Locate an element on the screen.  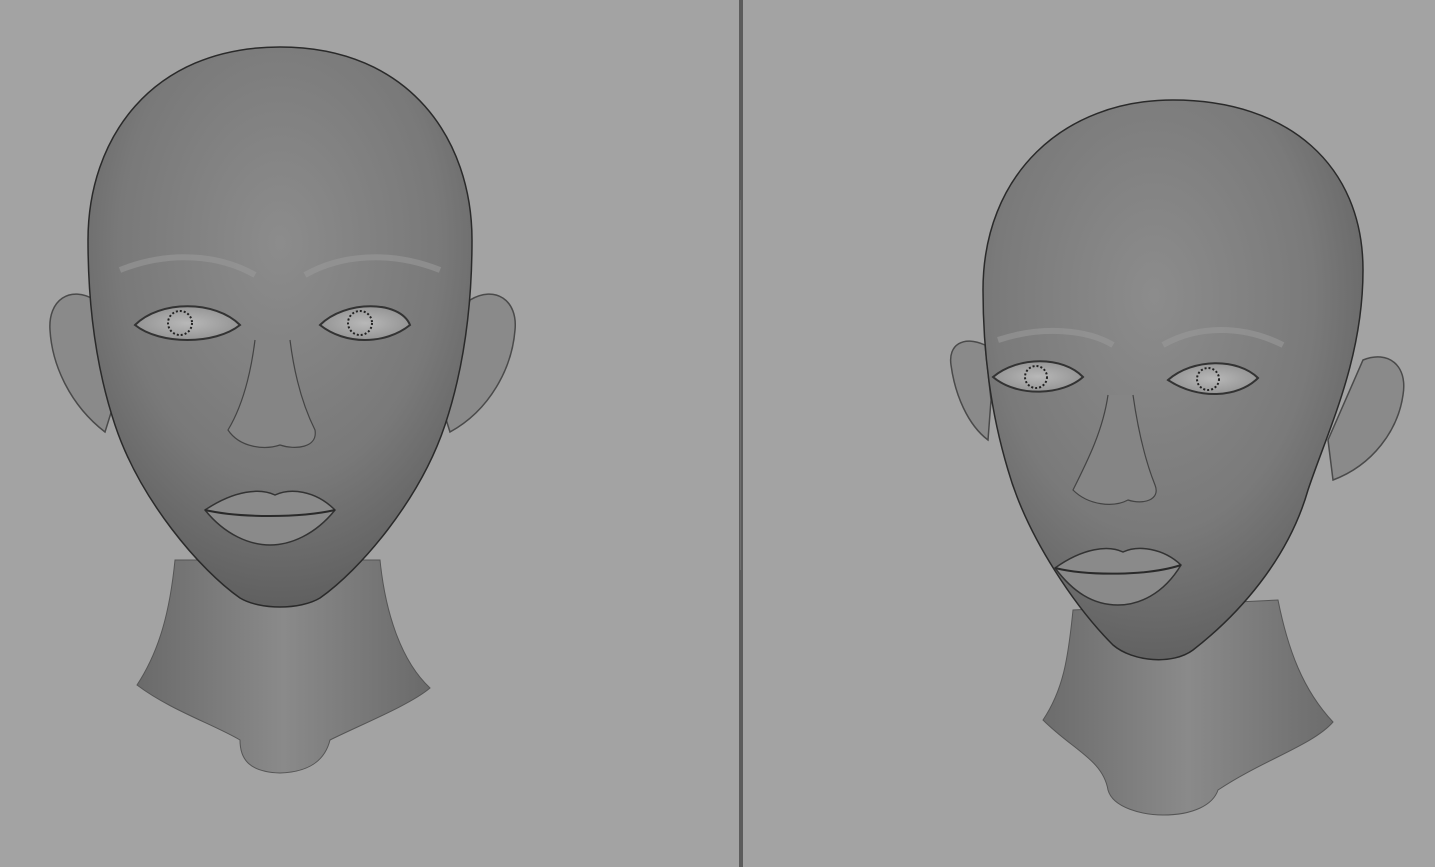
left-ear is located at coordinates (970, 391).